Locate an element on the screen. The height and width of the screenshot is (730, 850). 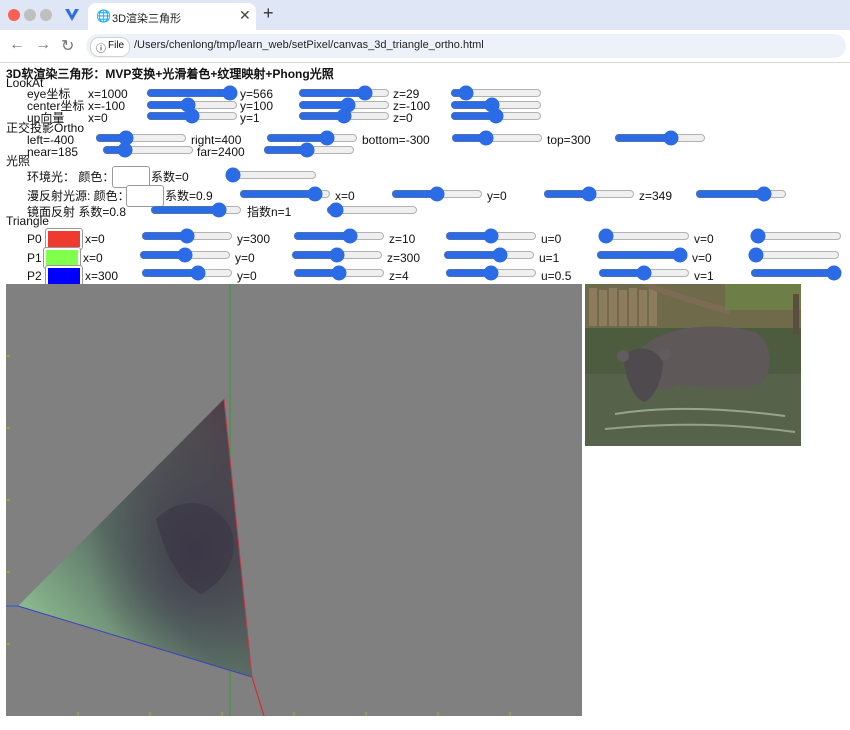
app-logo-icon is located at coordinates (72, 15).